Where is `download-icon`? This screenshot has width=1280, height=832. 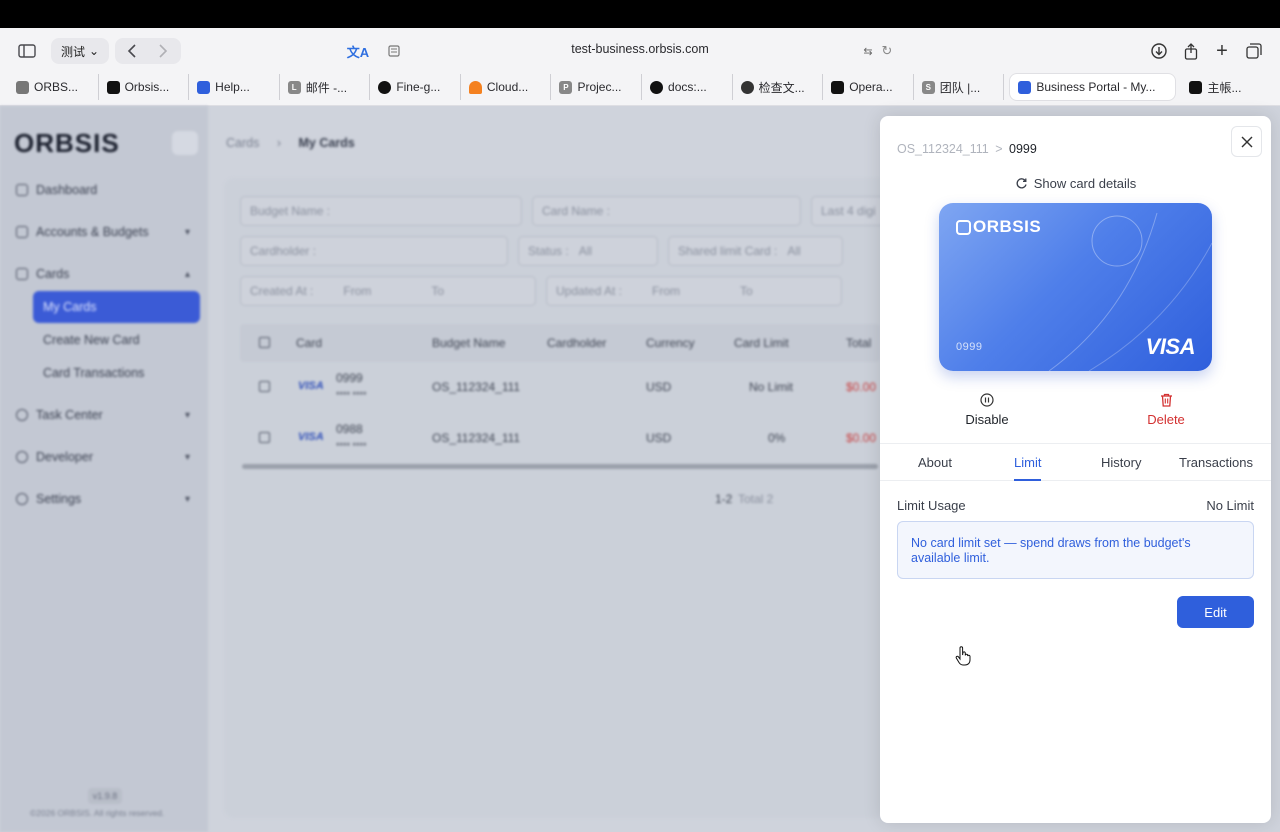 download-icon is located at coordinates (1159, 51).